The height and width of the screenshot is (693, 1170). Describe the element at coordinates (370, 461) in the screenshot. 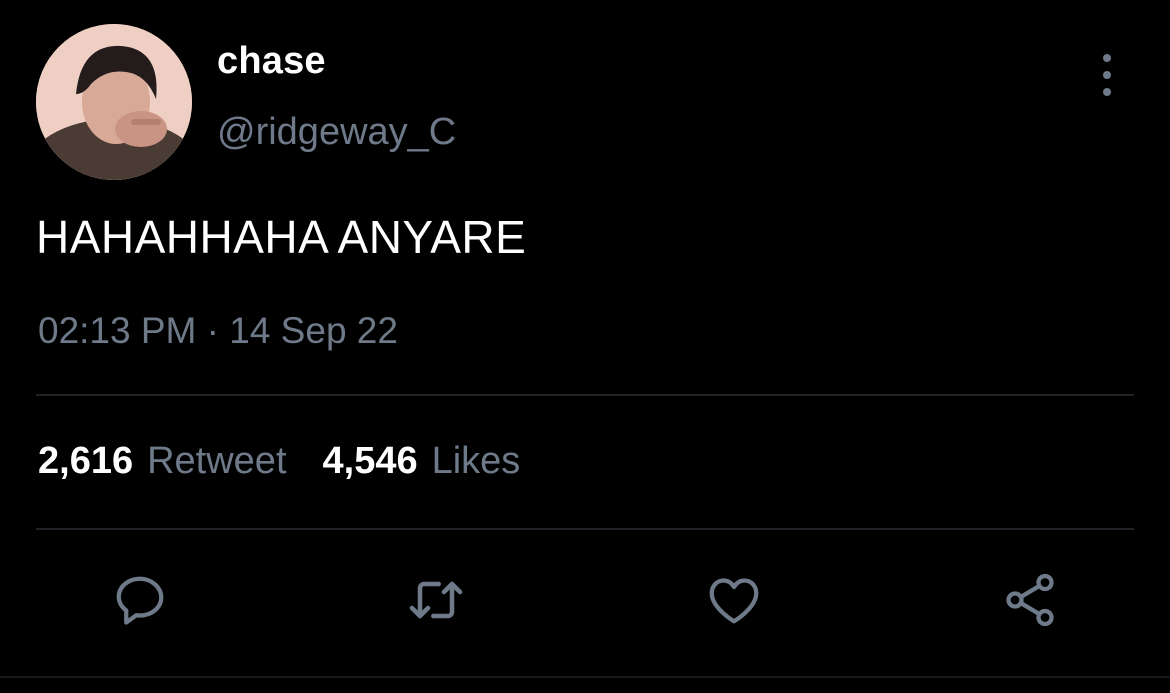

I see `likes-count: 4,546` at that location.